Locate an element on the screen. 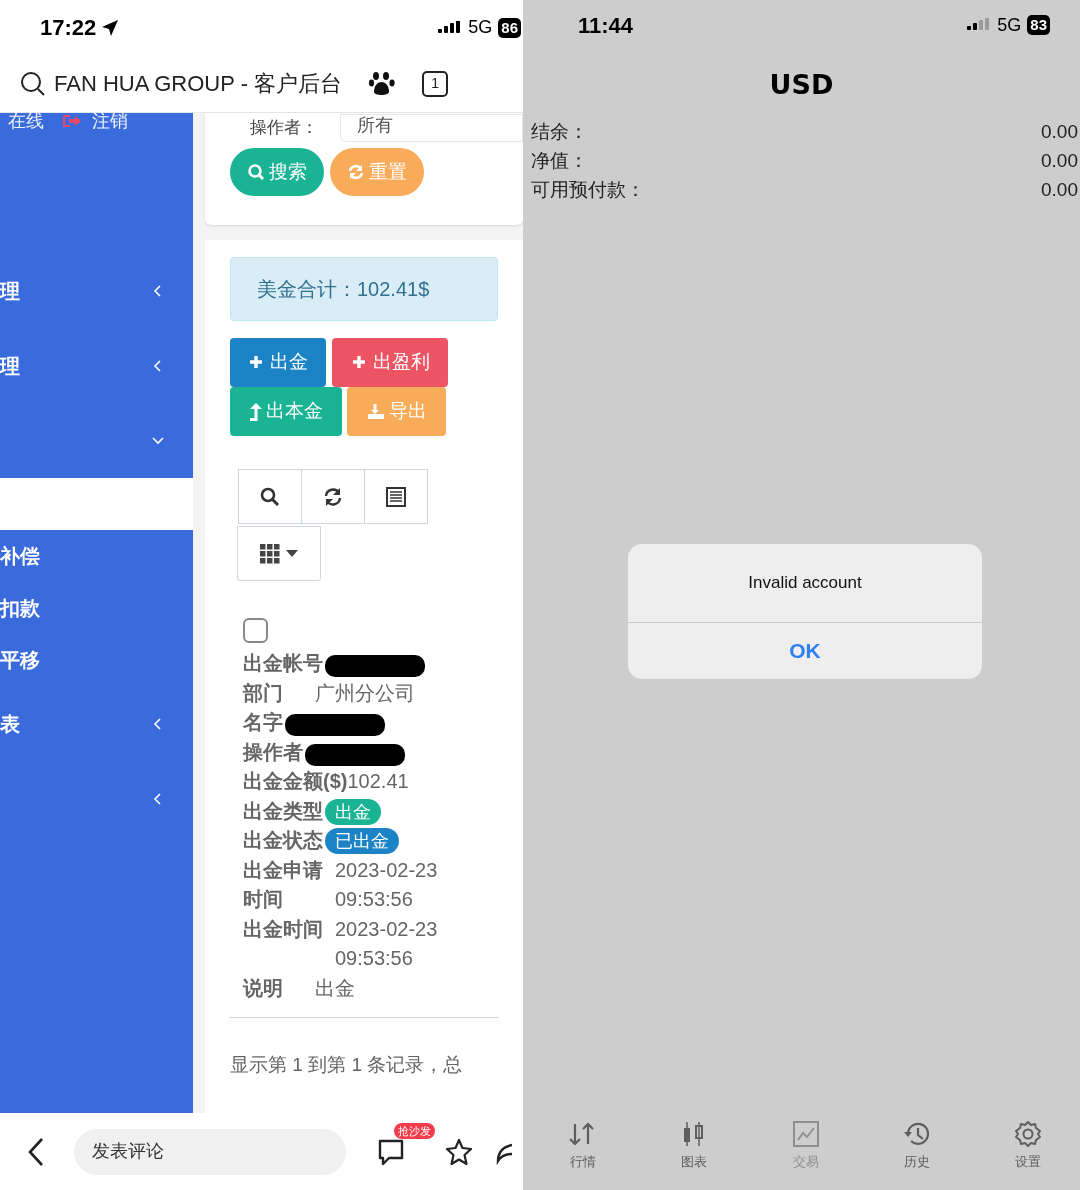 The width and height of the screenshot is (1080, 1190). list-icon is located at coordinates (396, 496).